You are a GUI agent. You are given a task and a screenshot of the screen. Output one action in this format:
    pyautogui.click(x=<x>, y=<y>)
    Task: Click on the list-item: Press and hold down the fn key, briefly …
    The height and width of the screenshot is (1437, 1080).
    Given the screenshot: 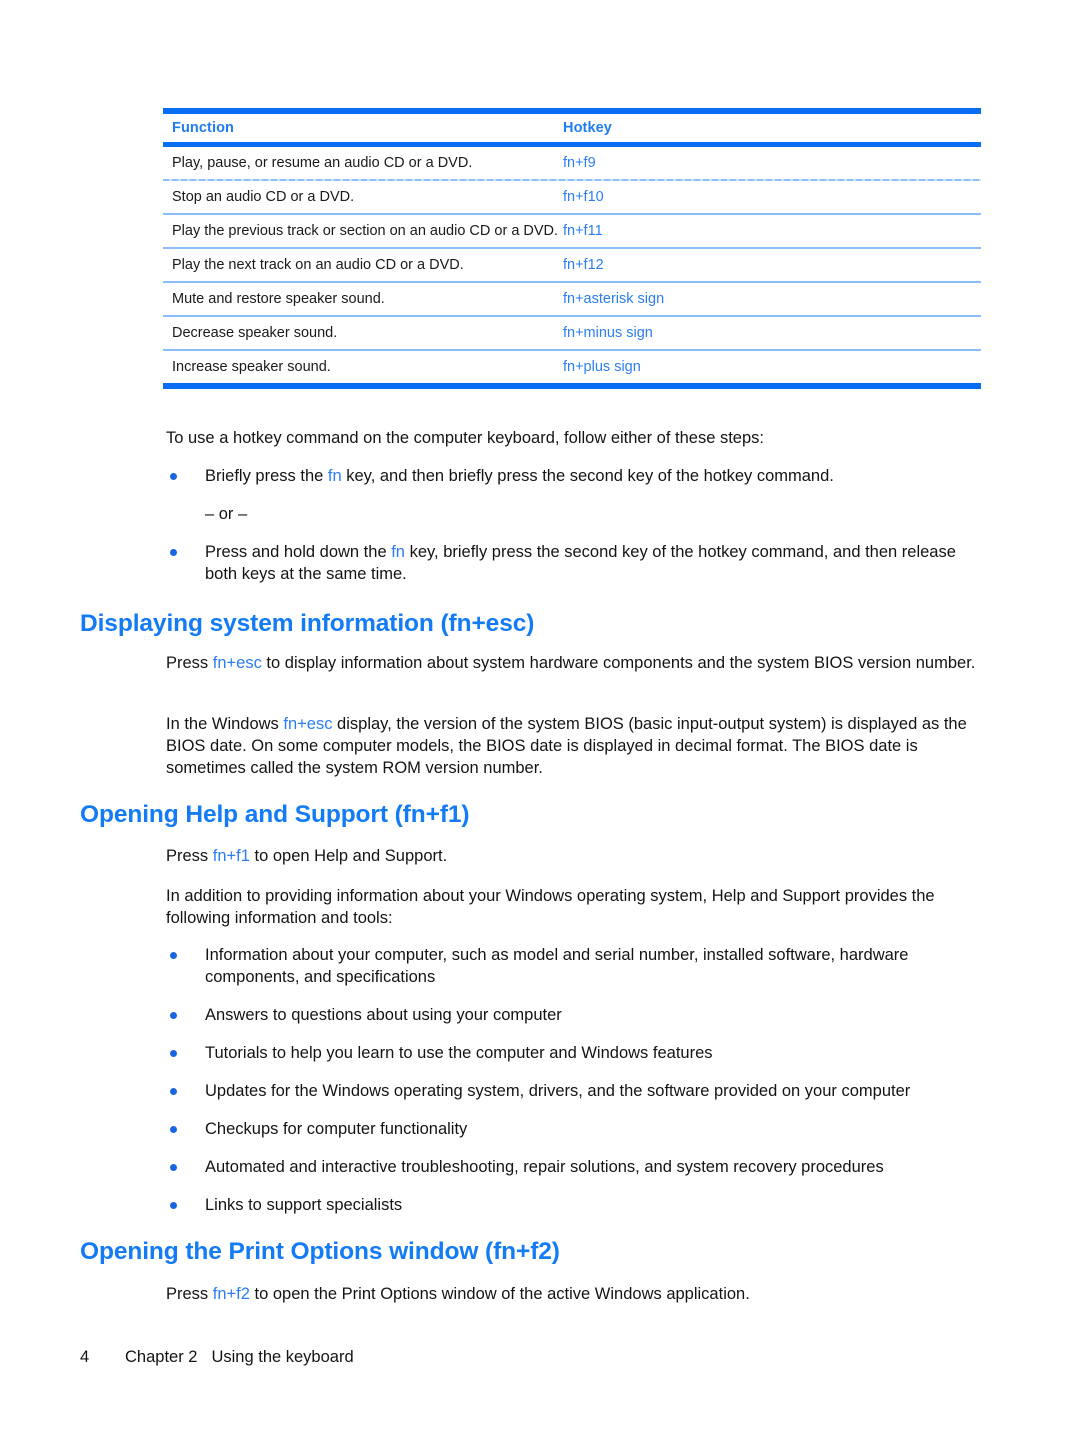 What is the action you would take?
    pyautogui.click(x=575, y=563)
    